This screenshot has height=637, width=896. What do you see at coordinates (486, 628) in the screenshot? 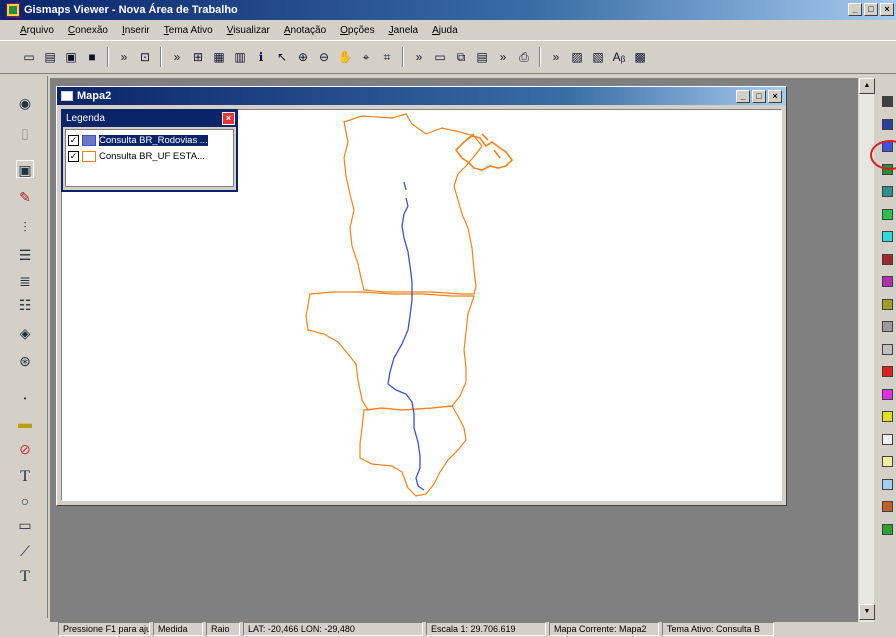
I see `status-scale: Escala 1: 29.706.619` at bounding box center [486, 628].